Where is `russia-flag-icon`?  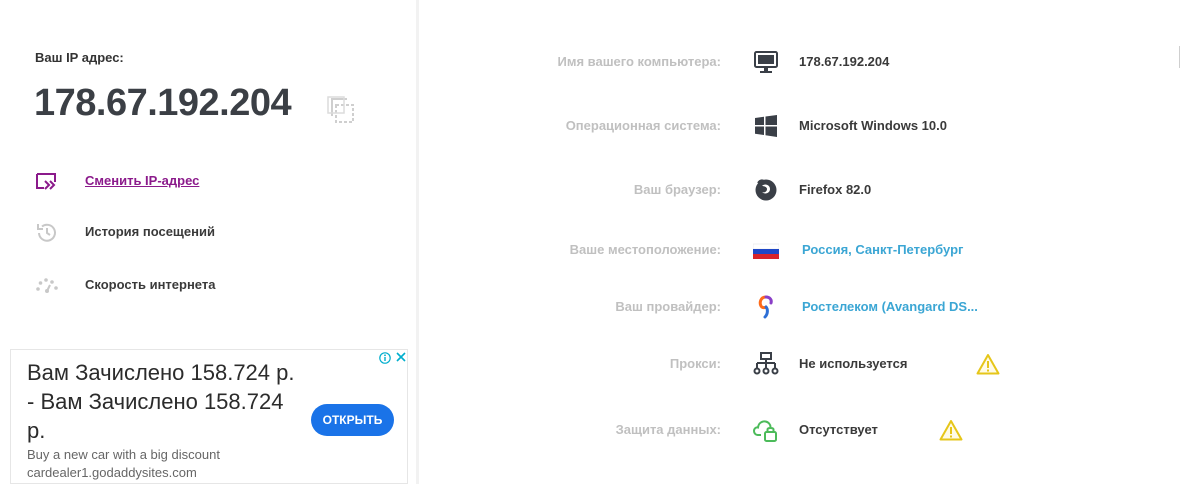 russia-flag-icon is located at coordinates (766, 251).